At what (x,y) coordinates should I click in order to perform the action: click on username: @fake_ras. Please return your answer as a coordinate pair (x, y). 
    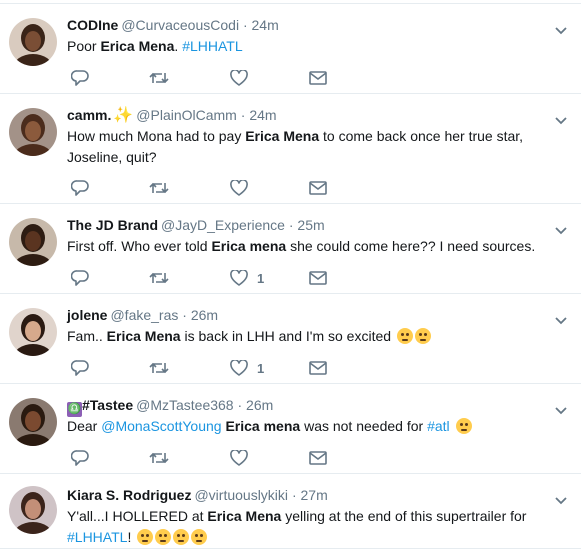
    Looking at the image, I should click on (144, 315).